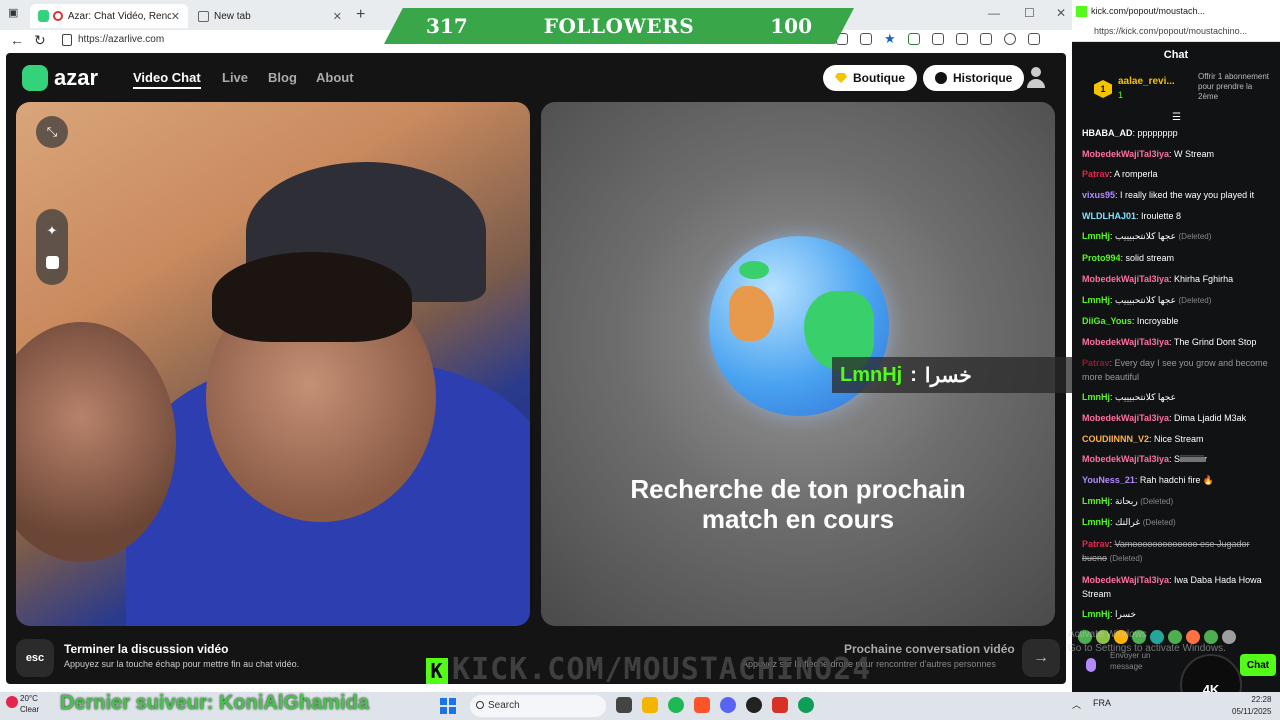 The width and height of the screenshot is (1280, 720). Describe the element at coordinates (109, 16) in the screenshot. I see `tab-azar: Azar: Chat Vidéo, Rencontre ✕` at that location.